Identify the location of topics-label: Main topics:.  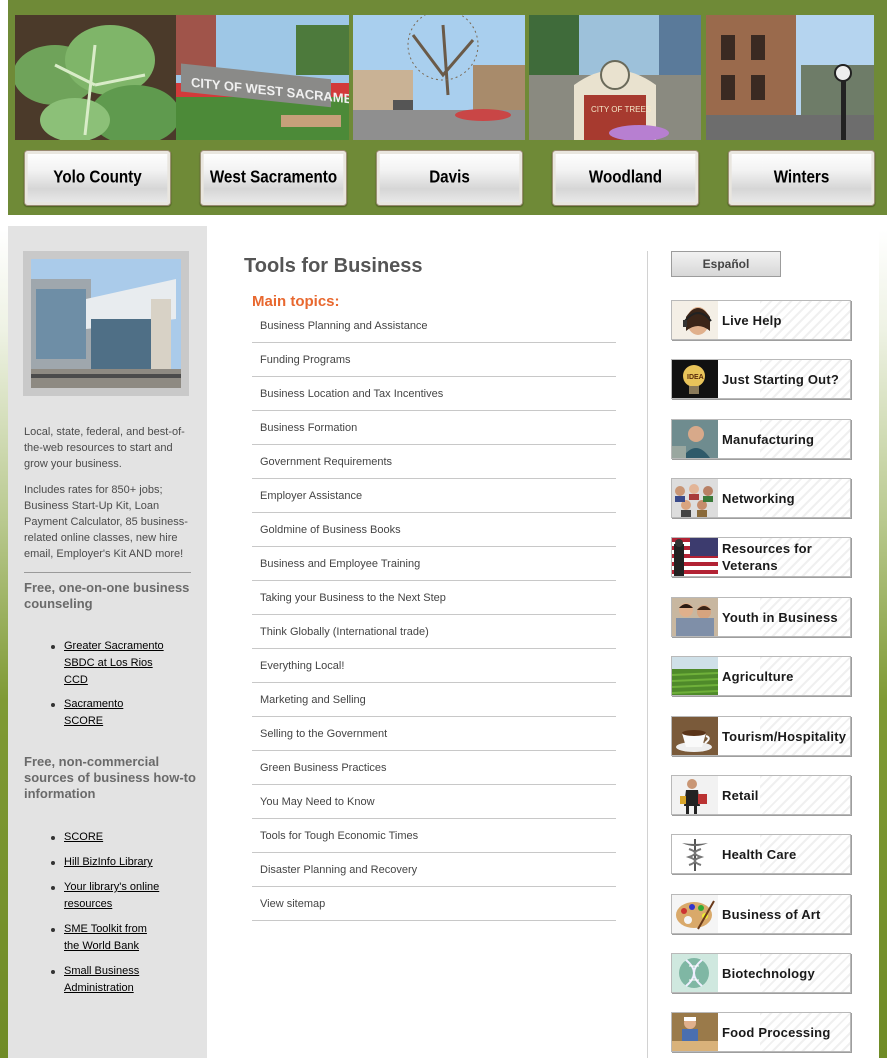
(296, 301).